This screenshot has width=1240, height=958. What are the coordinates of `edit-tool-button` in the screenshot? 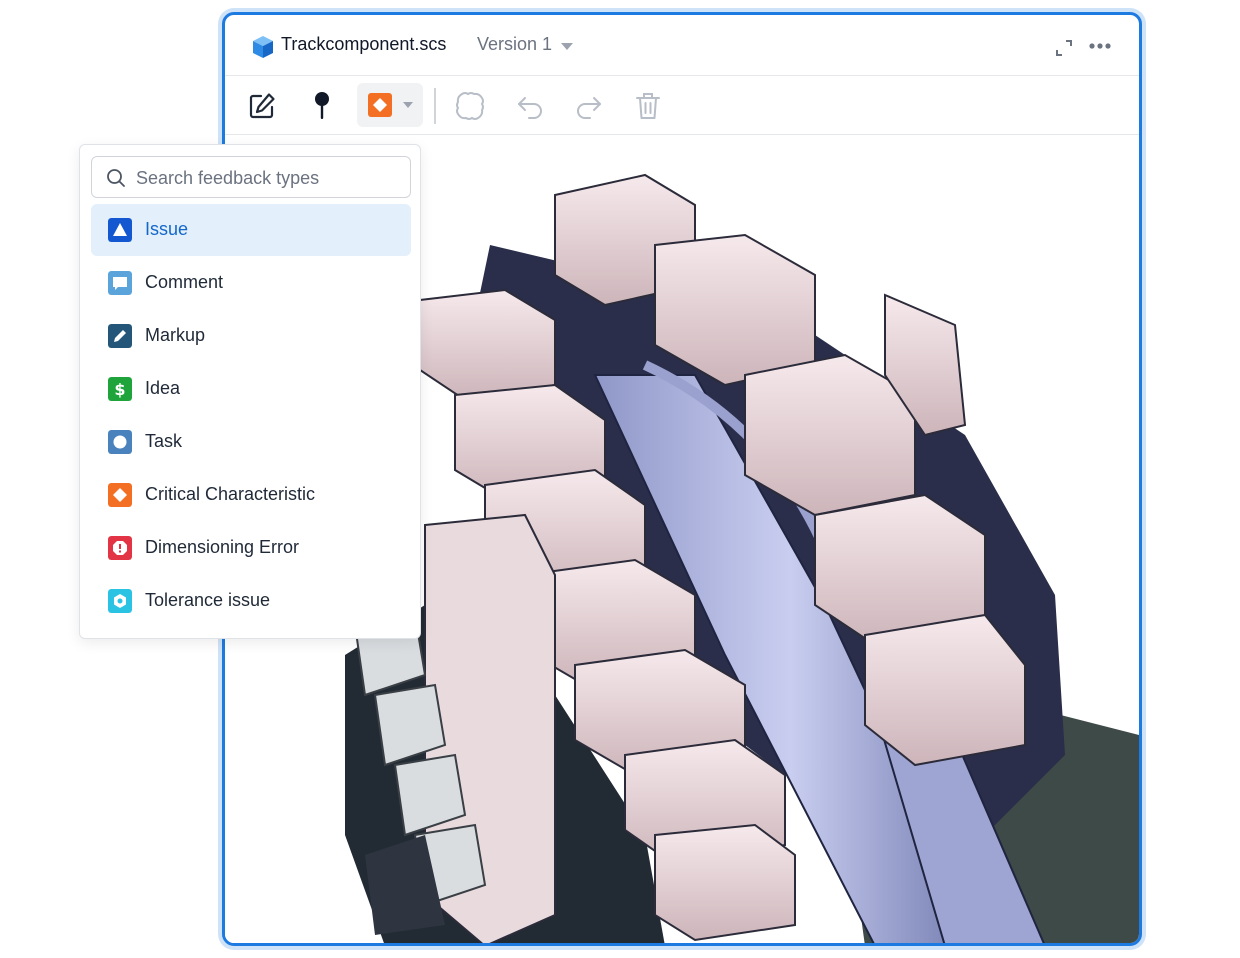 It's located at (262, 106).